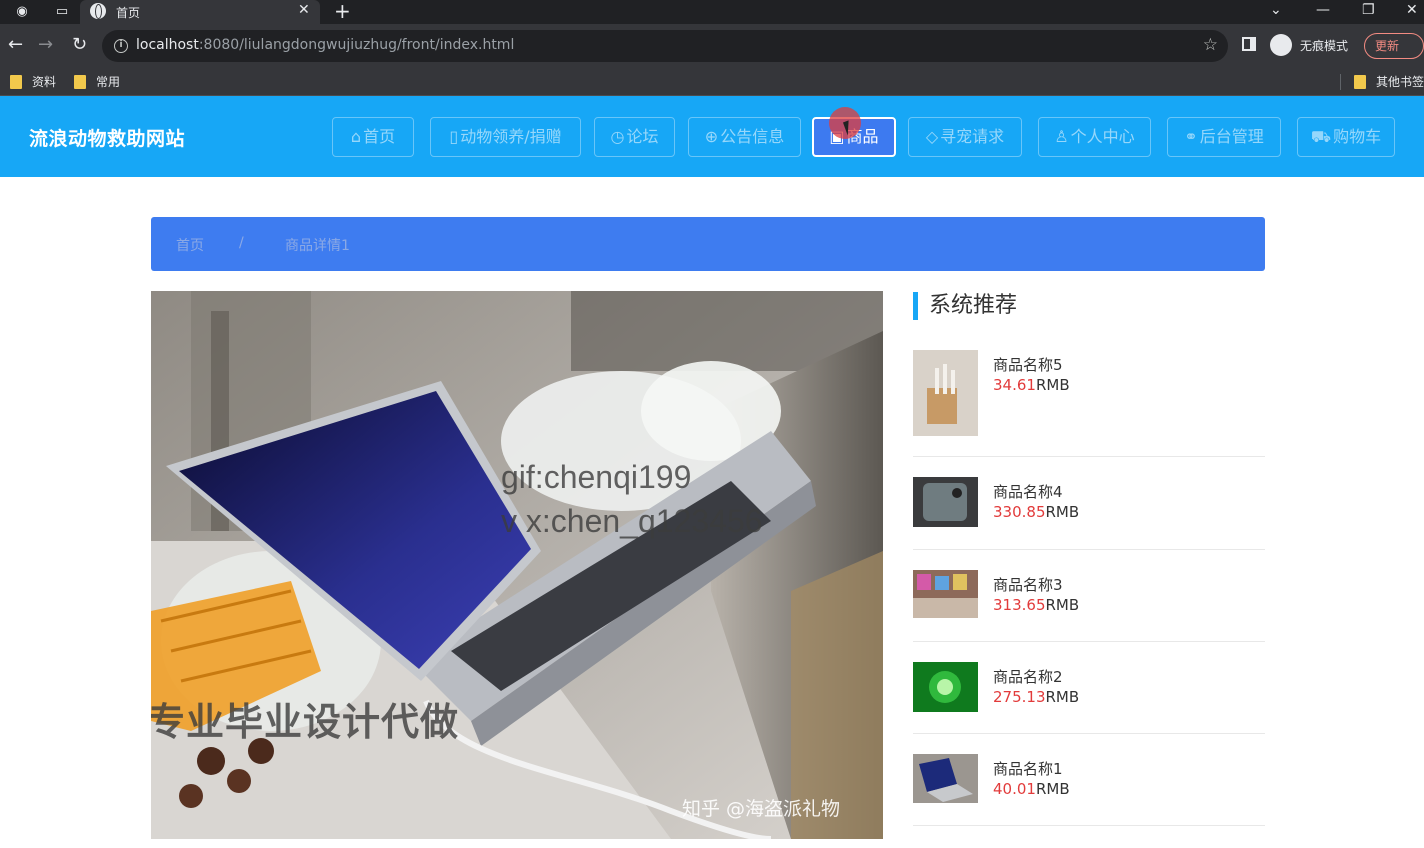  I want to click on product-name: 商品名称1, so click(1028, 768).